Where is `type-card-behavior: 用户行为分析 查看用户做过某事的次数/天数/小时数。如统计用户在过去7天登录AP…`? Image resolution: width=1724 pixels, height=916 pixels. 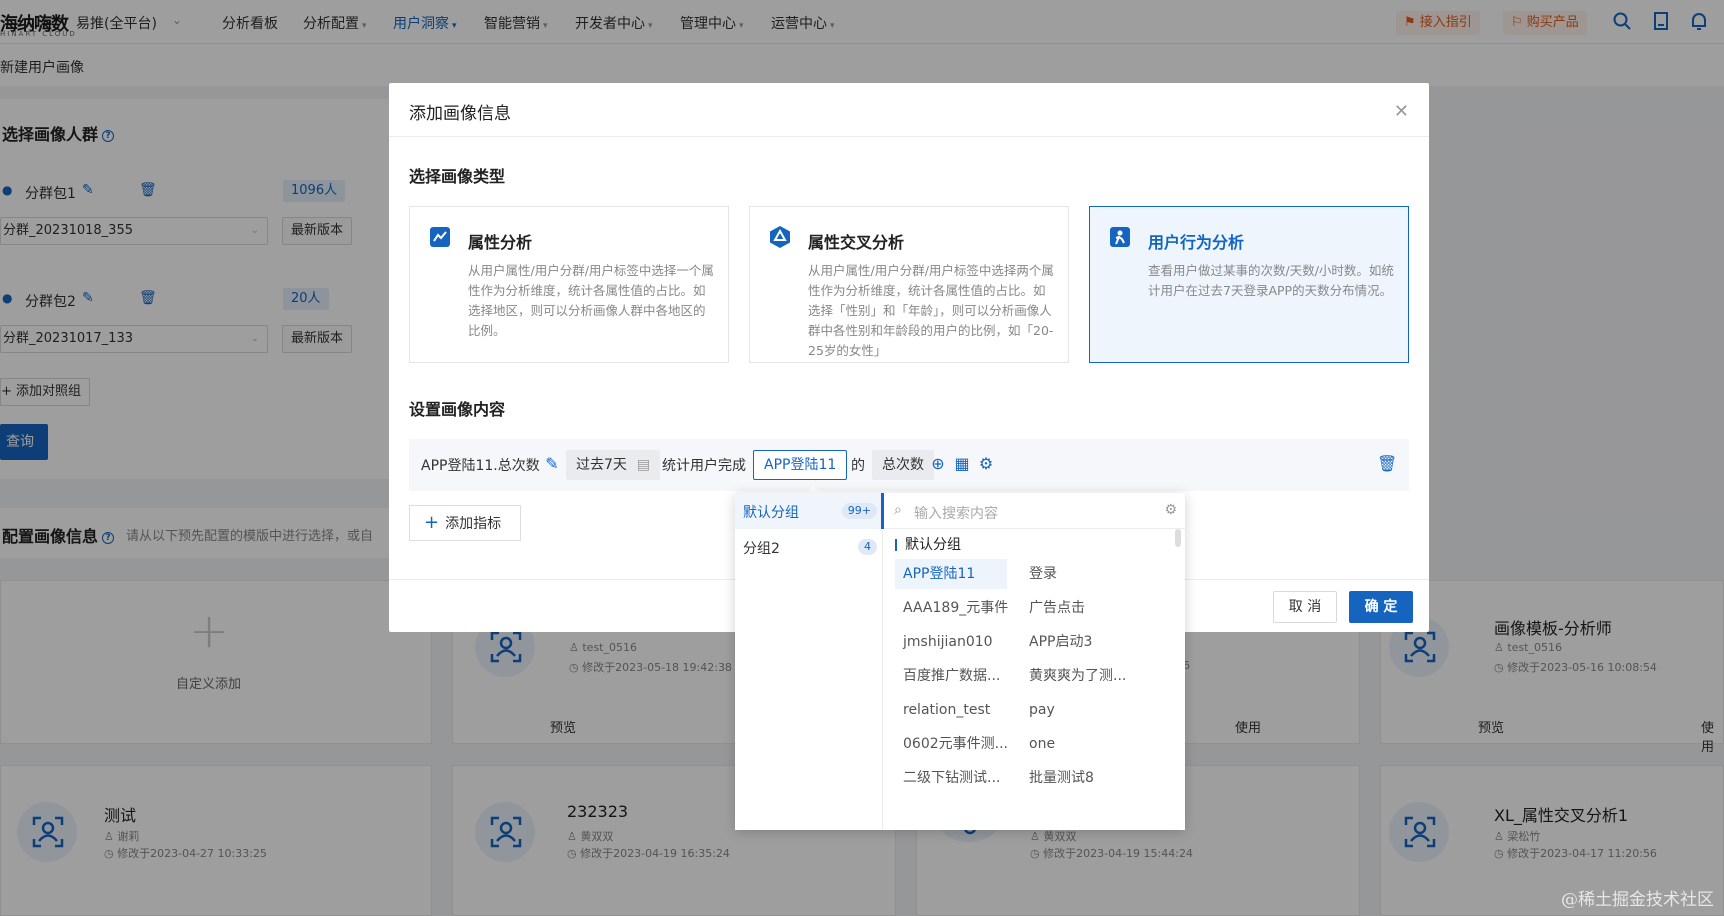 type-card-behavior: 用户行为分析 查看用户做过某事的次数/天数/小时数。如统计用户在过去7天登录AP… is located at coordinates (1249, 284).